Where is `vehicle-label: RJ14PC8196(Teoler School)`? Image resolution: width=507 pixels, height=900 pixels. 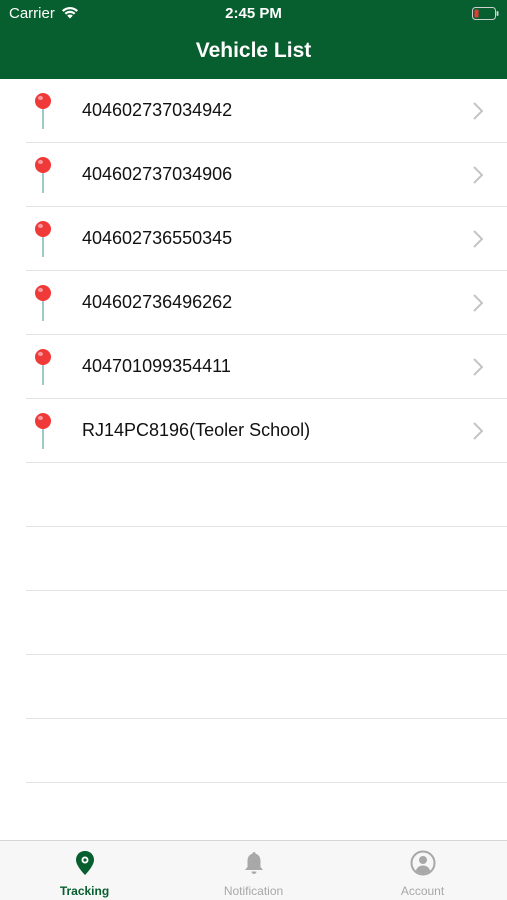 vehicle-label: RJ14PC8196(Teoler School) is located at coordinates (196, 430).